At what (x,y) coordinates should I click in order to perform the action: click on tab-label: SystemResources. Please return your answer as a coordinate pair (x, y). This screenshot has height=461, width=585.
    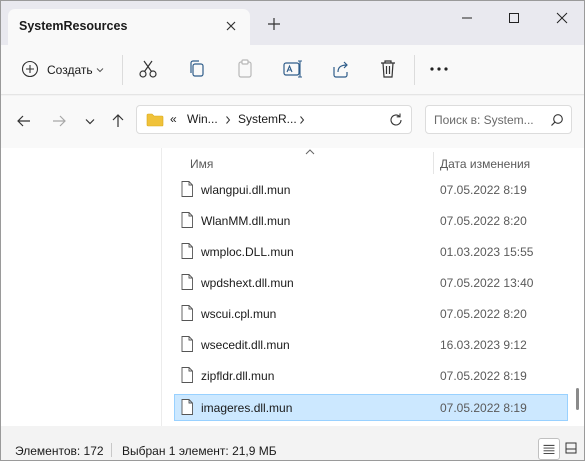
    Looking at the image, I should click on (73, 26).